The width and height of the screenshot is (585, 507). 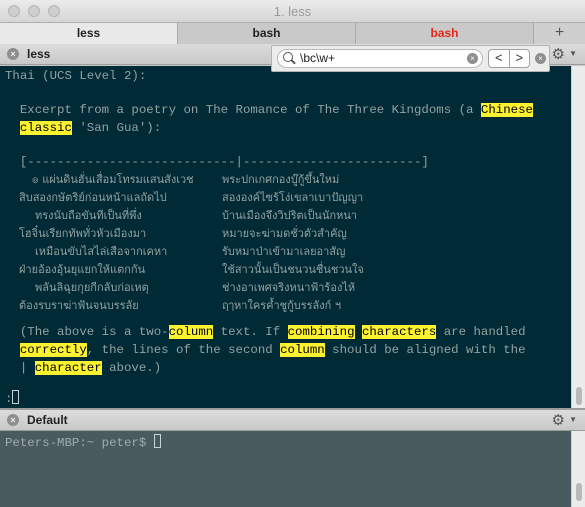 What do you see at coordinates (39, 54) in the screenshot?
I see `pane-title: less` at bounding box center [39, 54].